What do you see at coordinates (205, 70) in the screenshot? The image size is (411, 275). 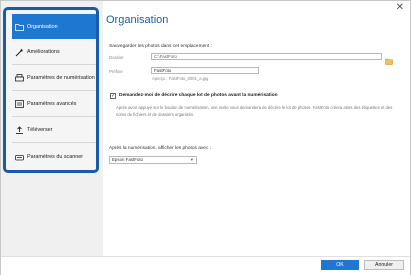 I see `prefix-field: FastFoto` at bounding box center [205, 70].